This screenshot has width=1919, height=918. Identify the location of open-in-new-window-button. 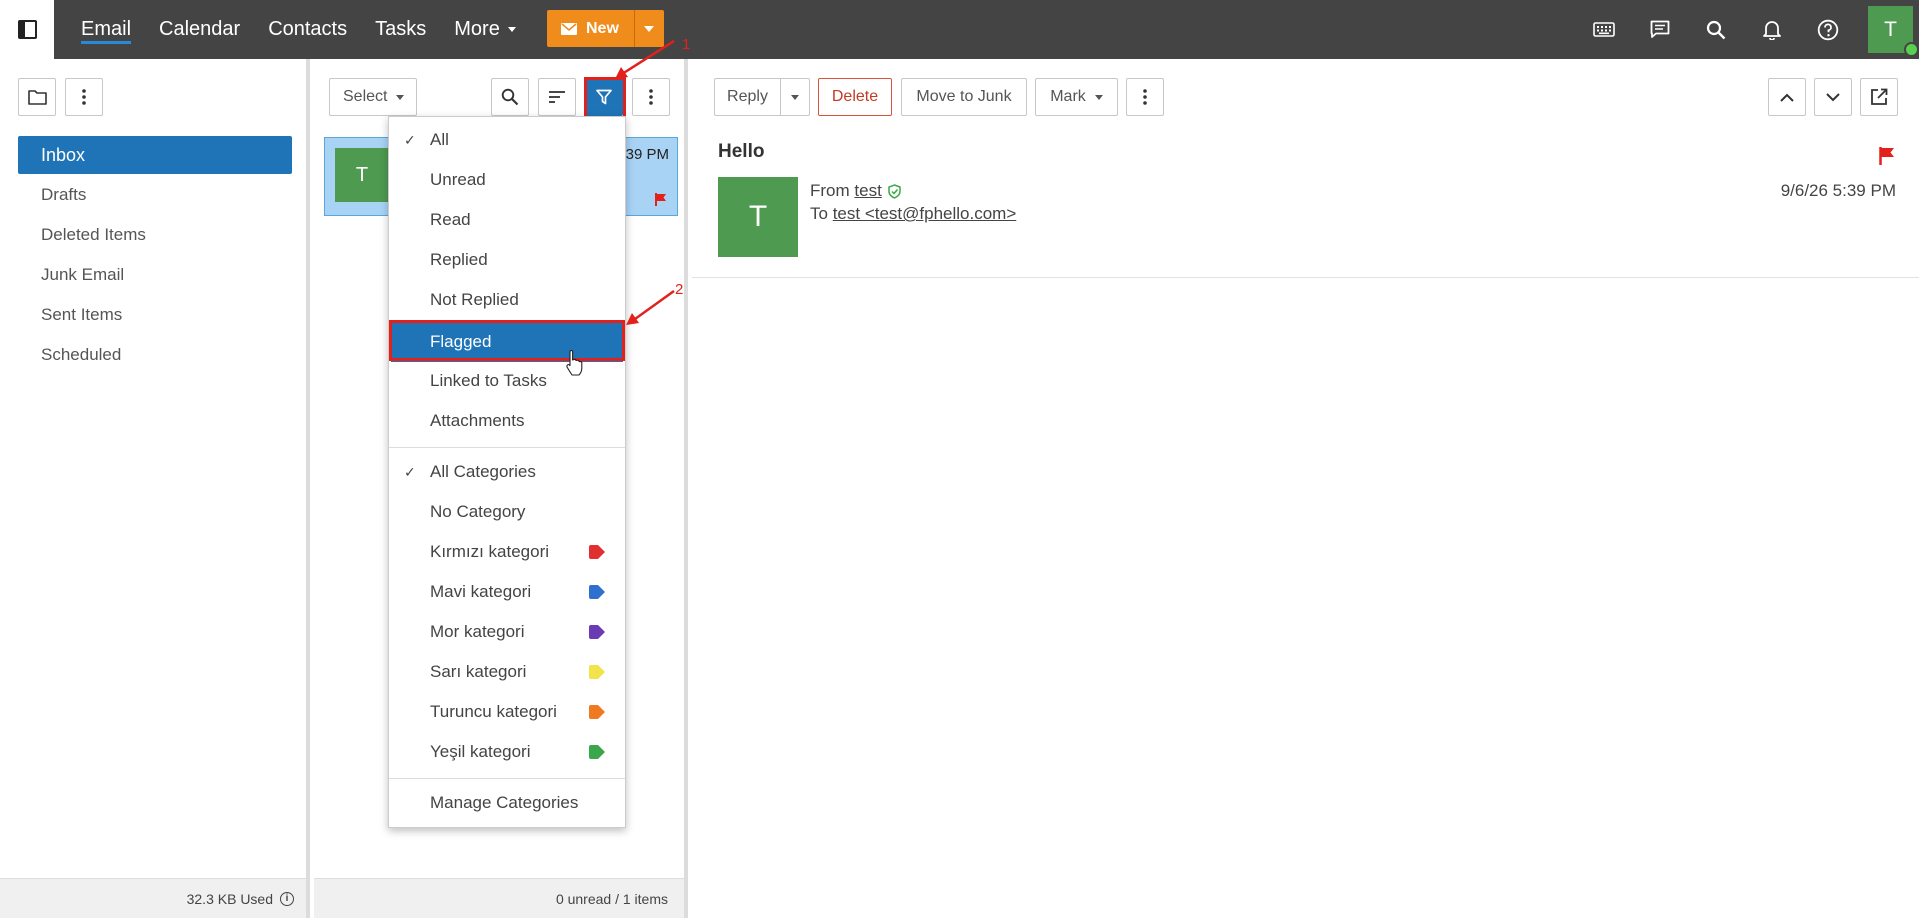
(1879, 97).